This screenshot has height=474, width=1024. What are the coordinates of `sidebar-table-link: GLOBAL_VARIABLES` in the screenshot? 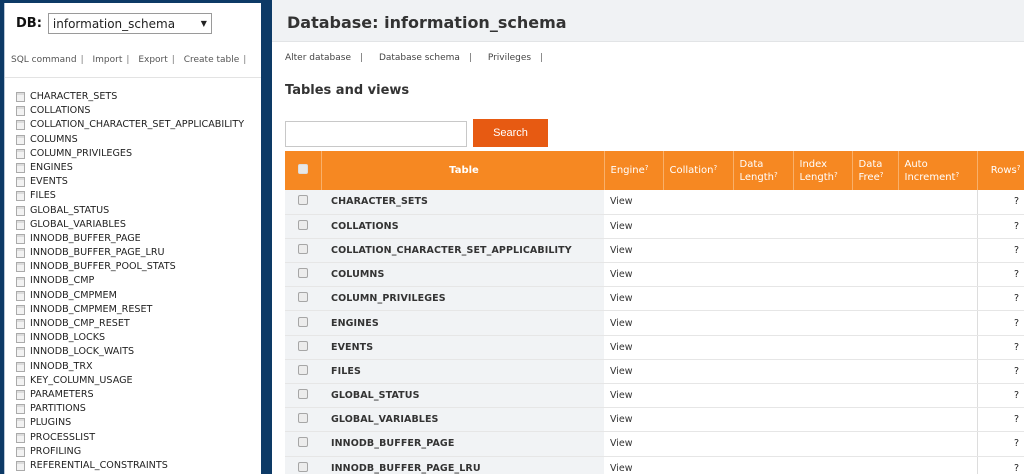 It's located at (130, 225).